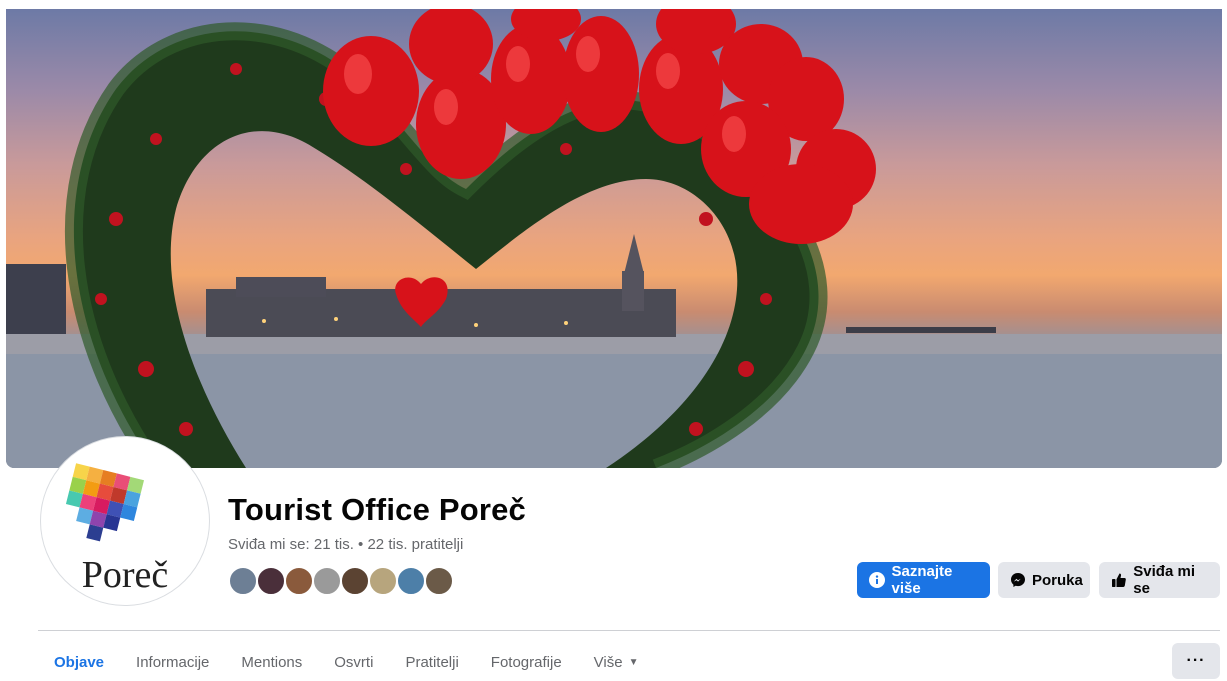 The image size is (1227, 681). What do you see at coordinates (877, 580) in the screenshot?
I see `info-icon` at bounding box center [877, 580].